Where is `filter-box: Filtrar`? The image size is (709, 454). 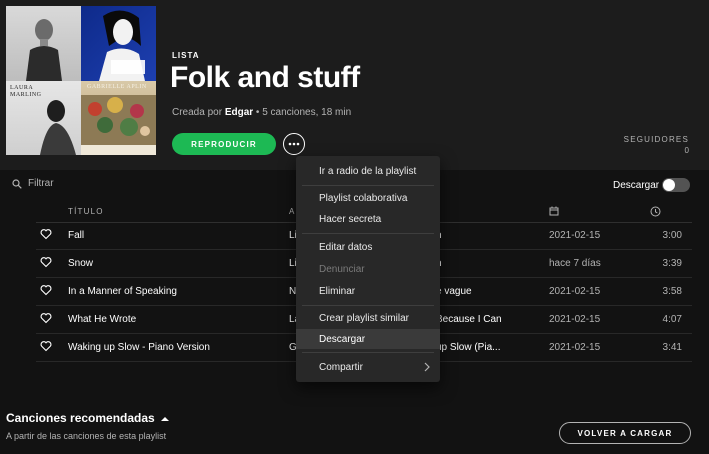 filter-box: Filtrar is located at coordinates (33, 183).